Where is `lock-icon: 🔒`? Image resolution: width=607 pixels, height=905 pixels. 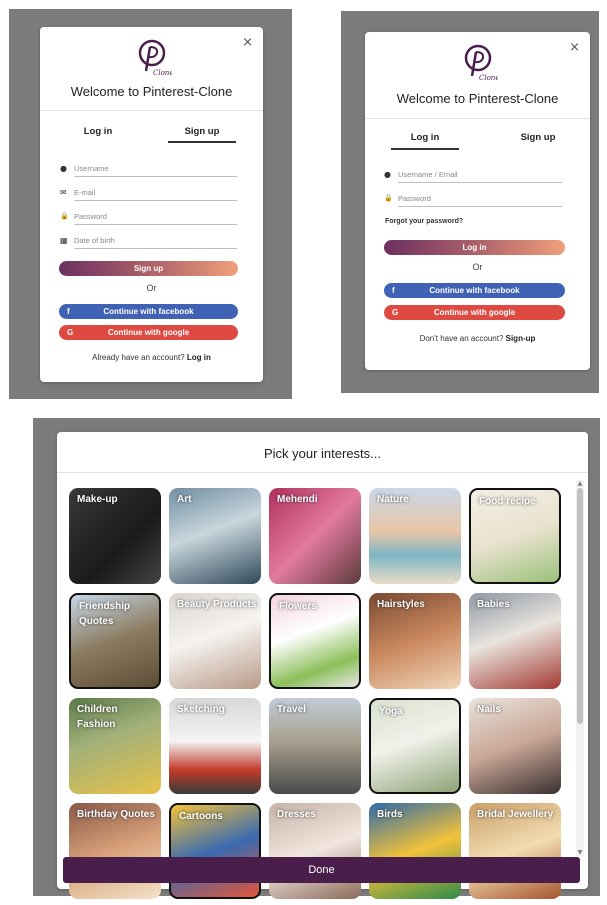
lock-icon: 🔒 is located at coordinates (388, 198).